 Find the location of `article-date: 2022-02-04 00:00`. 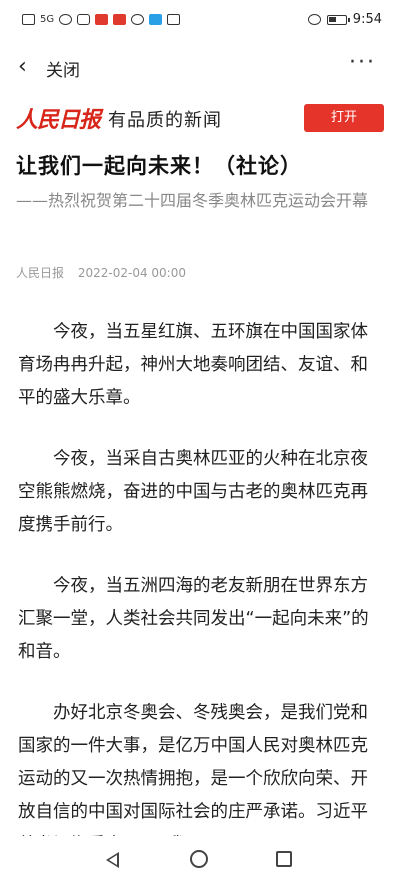

article-date: 2022-02-04 00:00 is located at coordinates (131, 273).